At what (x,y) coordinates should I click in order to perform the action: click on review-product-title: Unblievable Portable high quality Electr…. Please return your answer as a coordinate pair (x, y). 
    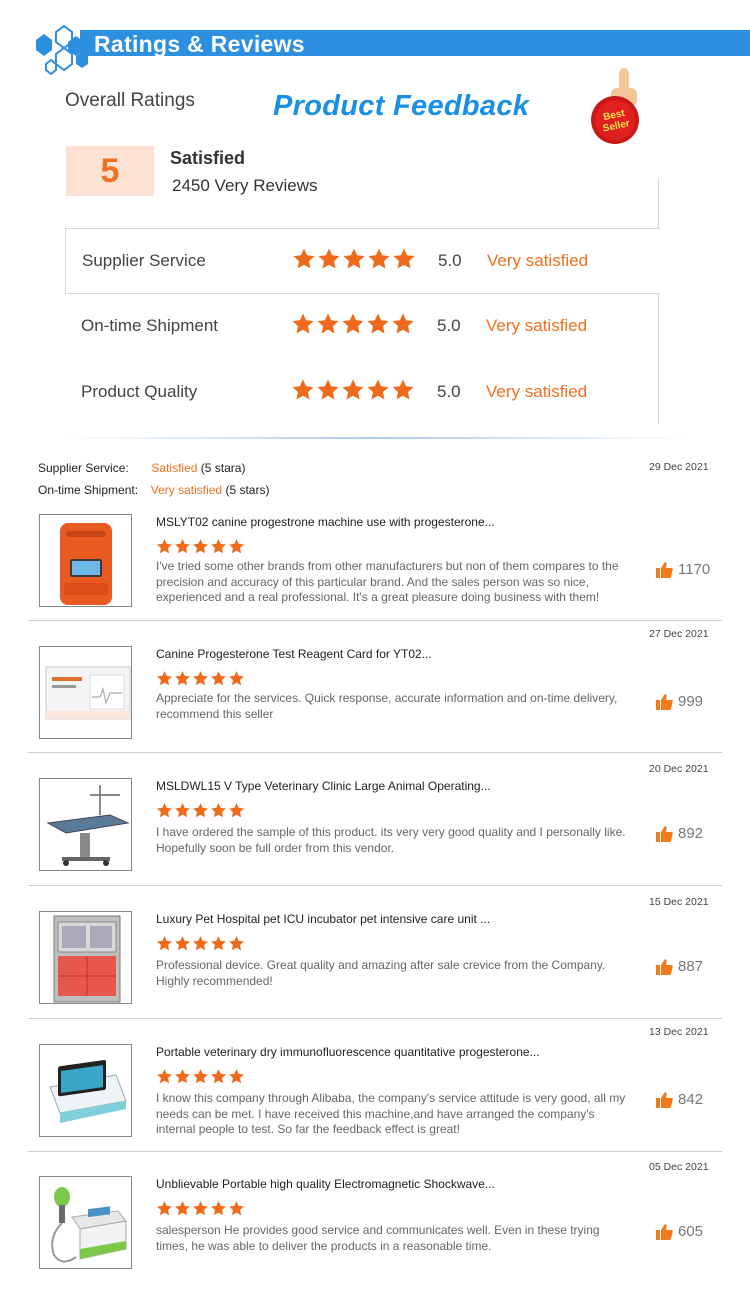
    Looking at the image, I should click on (325, 1184).